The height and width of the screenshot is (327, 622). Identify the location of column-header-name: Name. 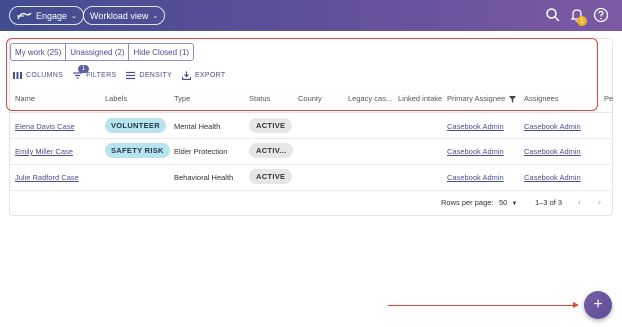
(25, 98).